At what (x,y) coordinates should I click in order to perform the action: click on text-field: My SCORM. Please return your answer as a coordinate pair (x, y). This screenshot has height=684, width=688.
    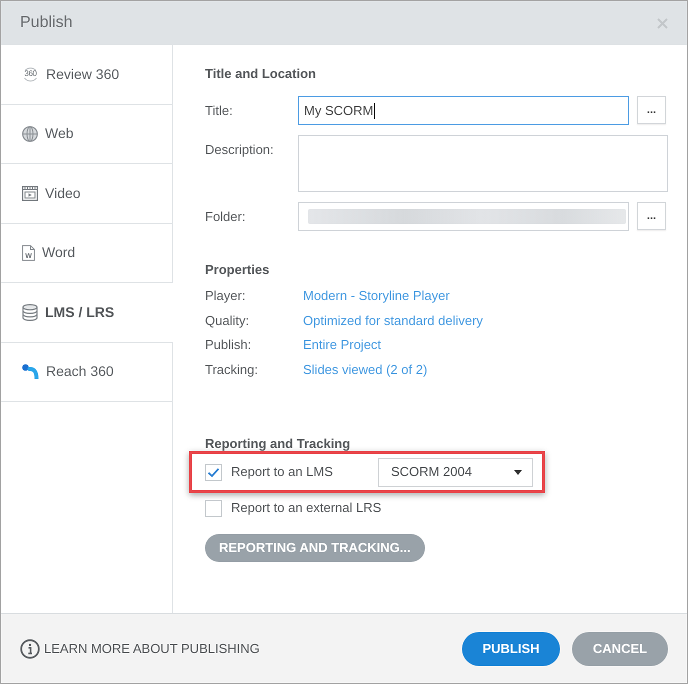
    Looking at the image, I should click on (463, 110).